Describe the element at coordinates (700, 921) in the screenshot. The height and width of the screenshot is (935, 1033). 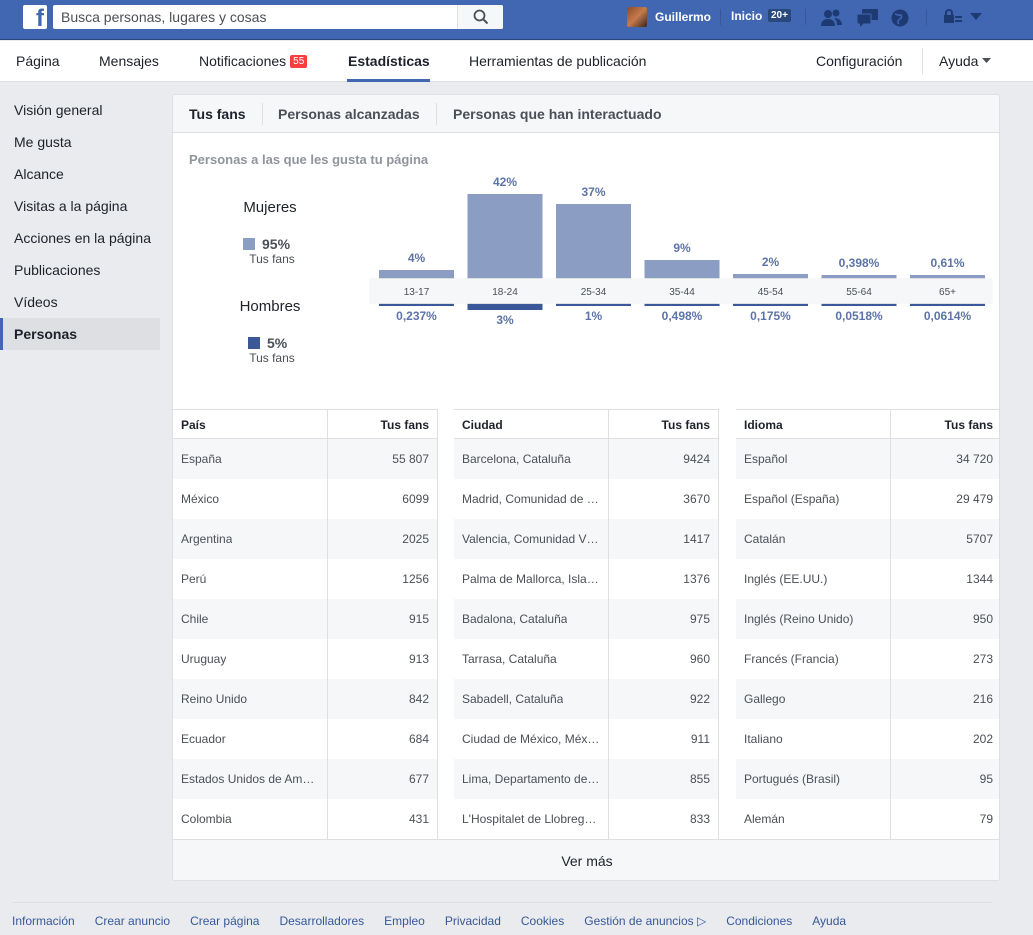
I see `adchoices-icon: ▷` at that location.